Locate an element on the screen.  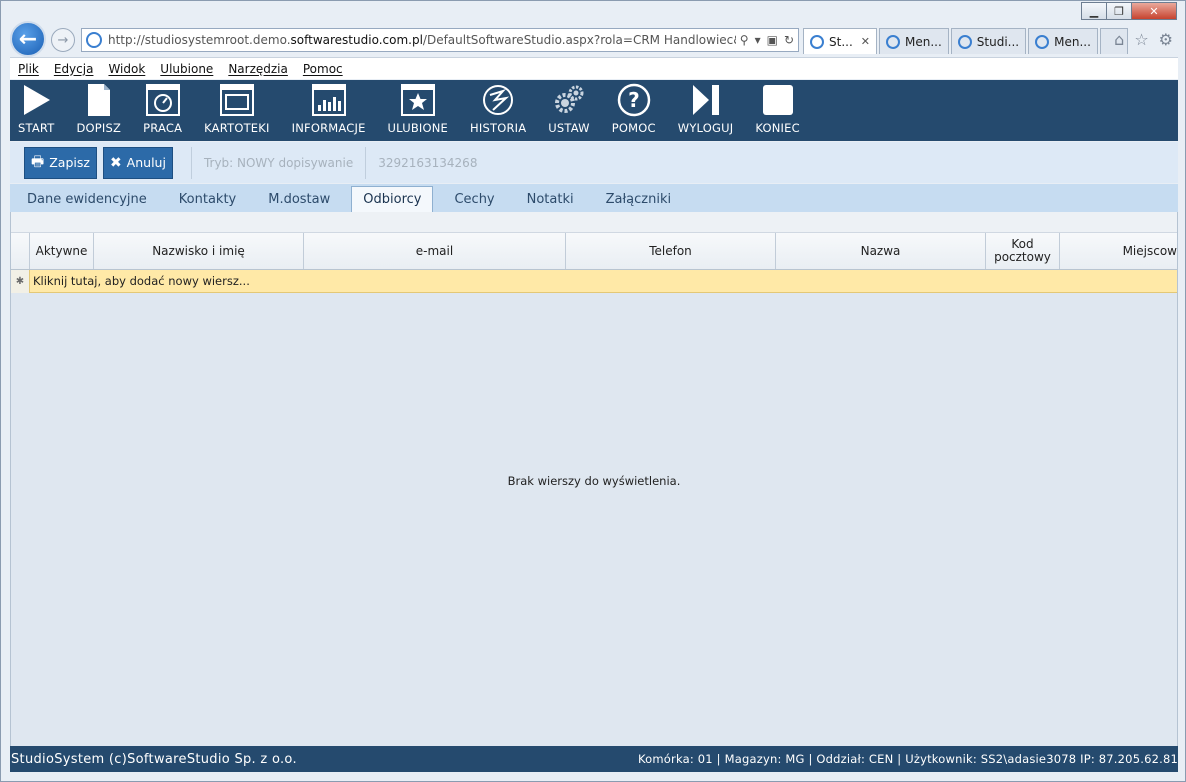
toolbar-dopisz-button: DOPISZ is located at coordinates (98, 112).